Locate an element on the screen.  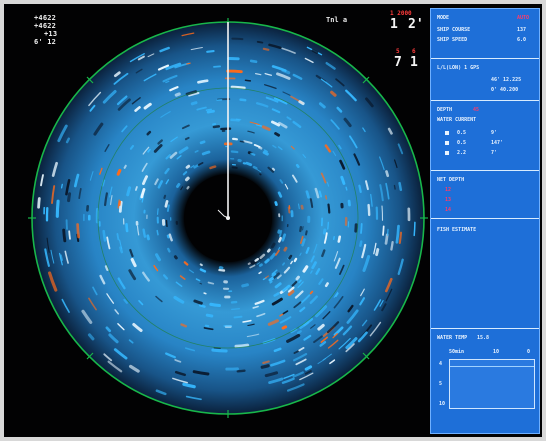
top-left-readout: +4622 +4622 +13 6' 12 is located at coordinates (45, 30).